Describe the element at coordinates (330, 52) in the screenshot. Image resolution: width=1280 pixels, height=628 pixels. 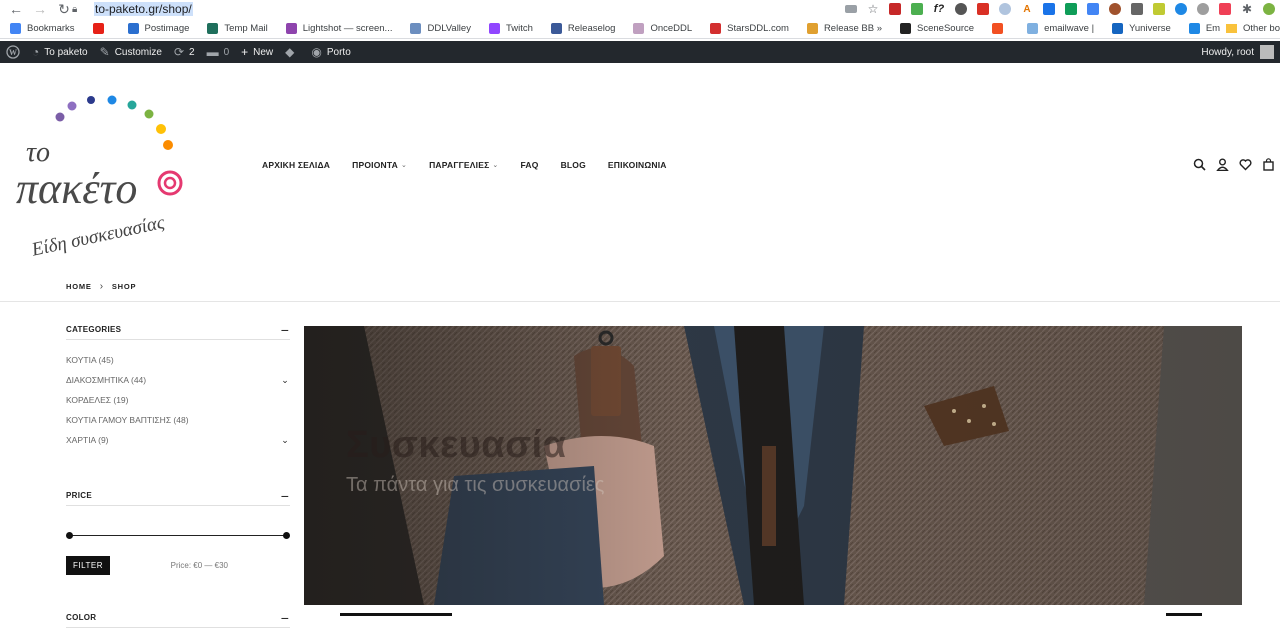
I see `admin-theme: ◉ Porto` at that location.